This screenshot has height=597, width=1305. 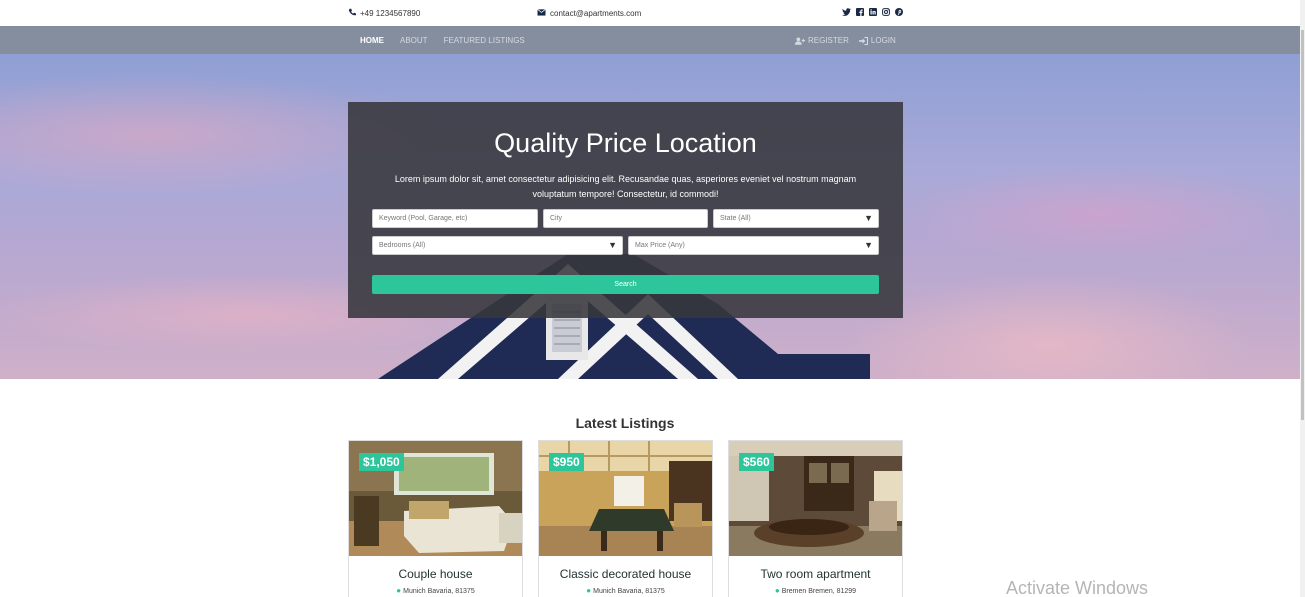 I want to click on email-address: contact@apartments.com, so click(x=596, y=13).